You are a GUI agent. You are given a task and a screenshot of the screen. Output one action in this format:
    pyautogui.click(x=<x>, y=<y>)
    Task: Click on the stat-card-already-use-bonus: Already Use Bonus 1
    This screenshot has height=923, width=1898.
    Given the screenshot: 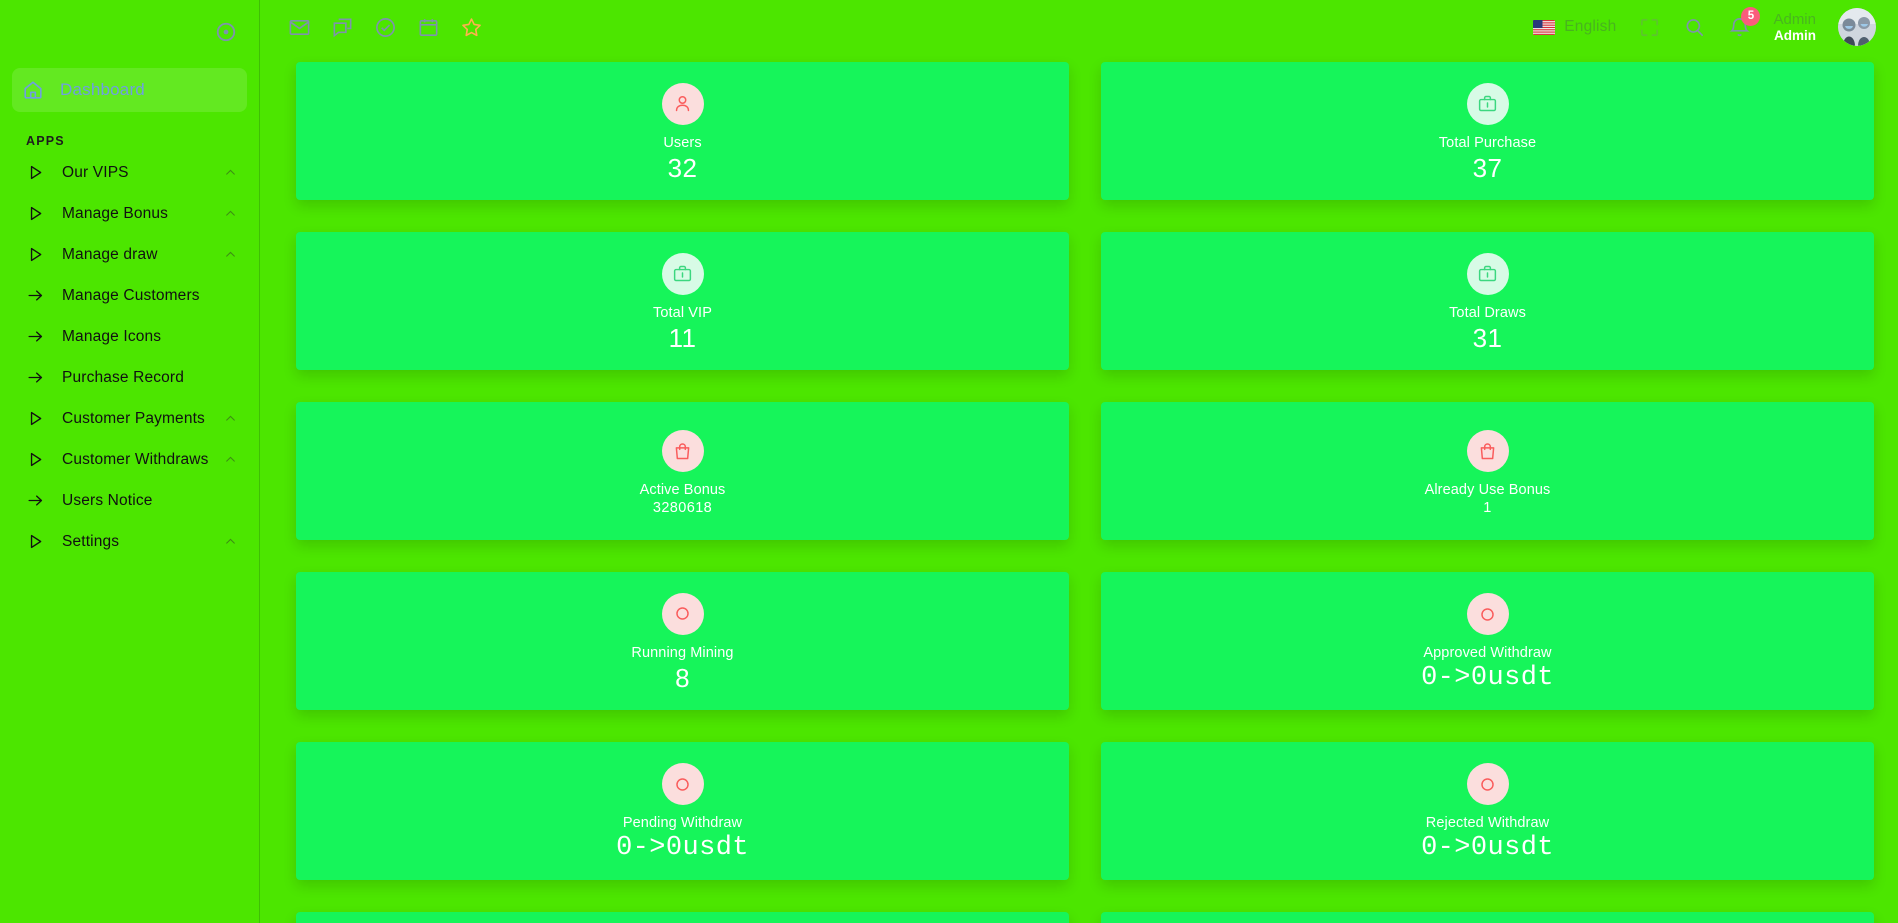 What is the action you would take?
    pyautogui.click(x=1487, y=471)
    